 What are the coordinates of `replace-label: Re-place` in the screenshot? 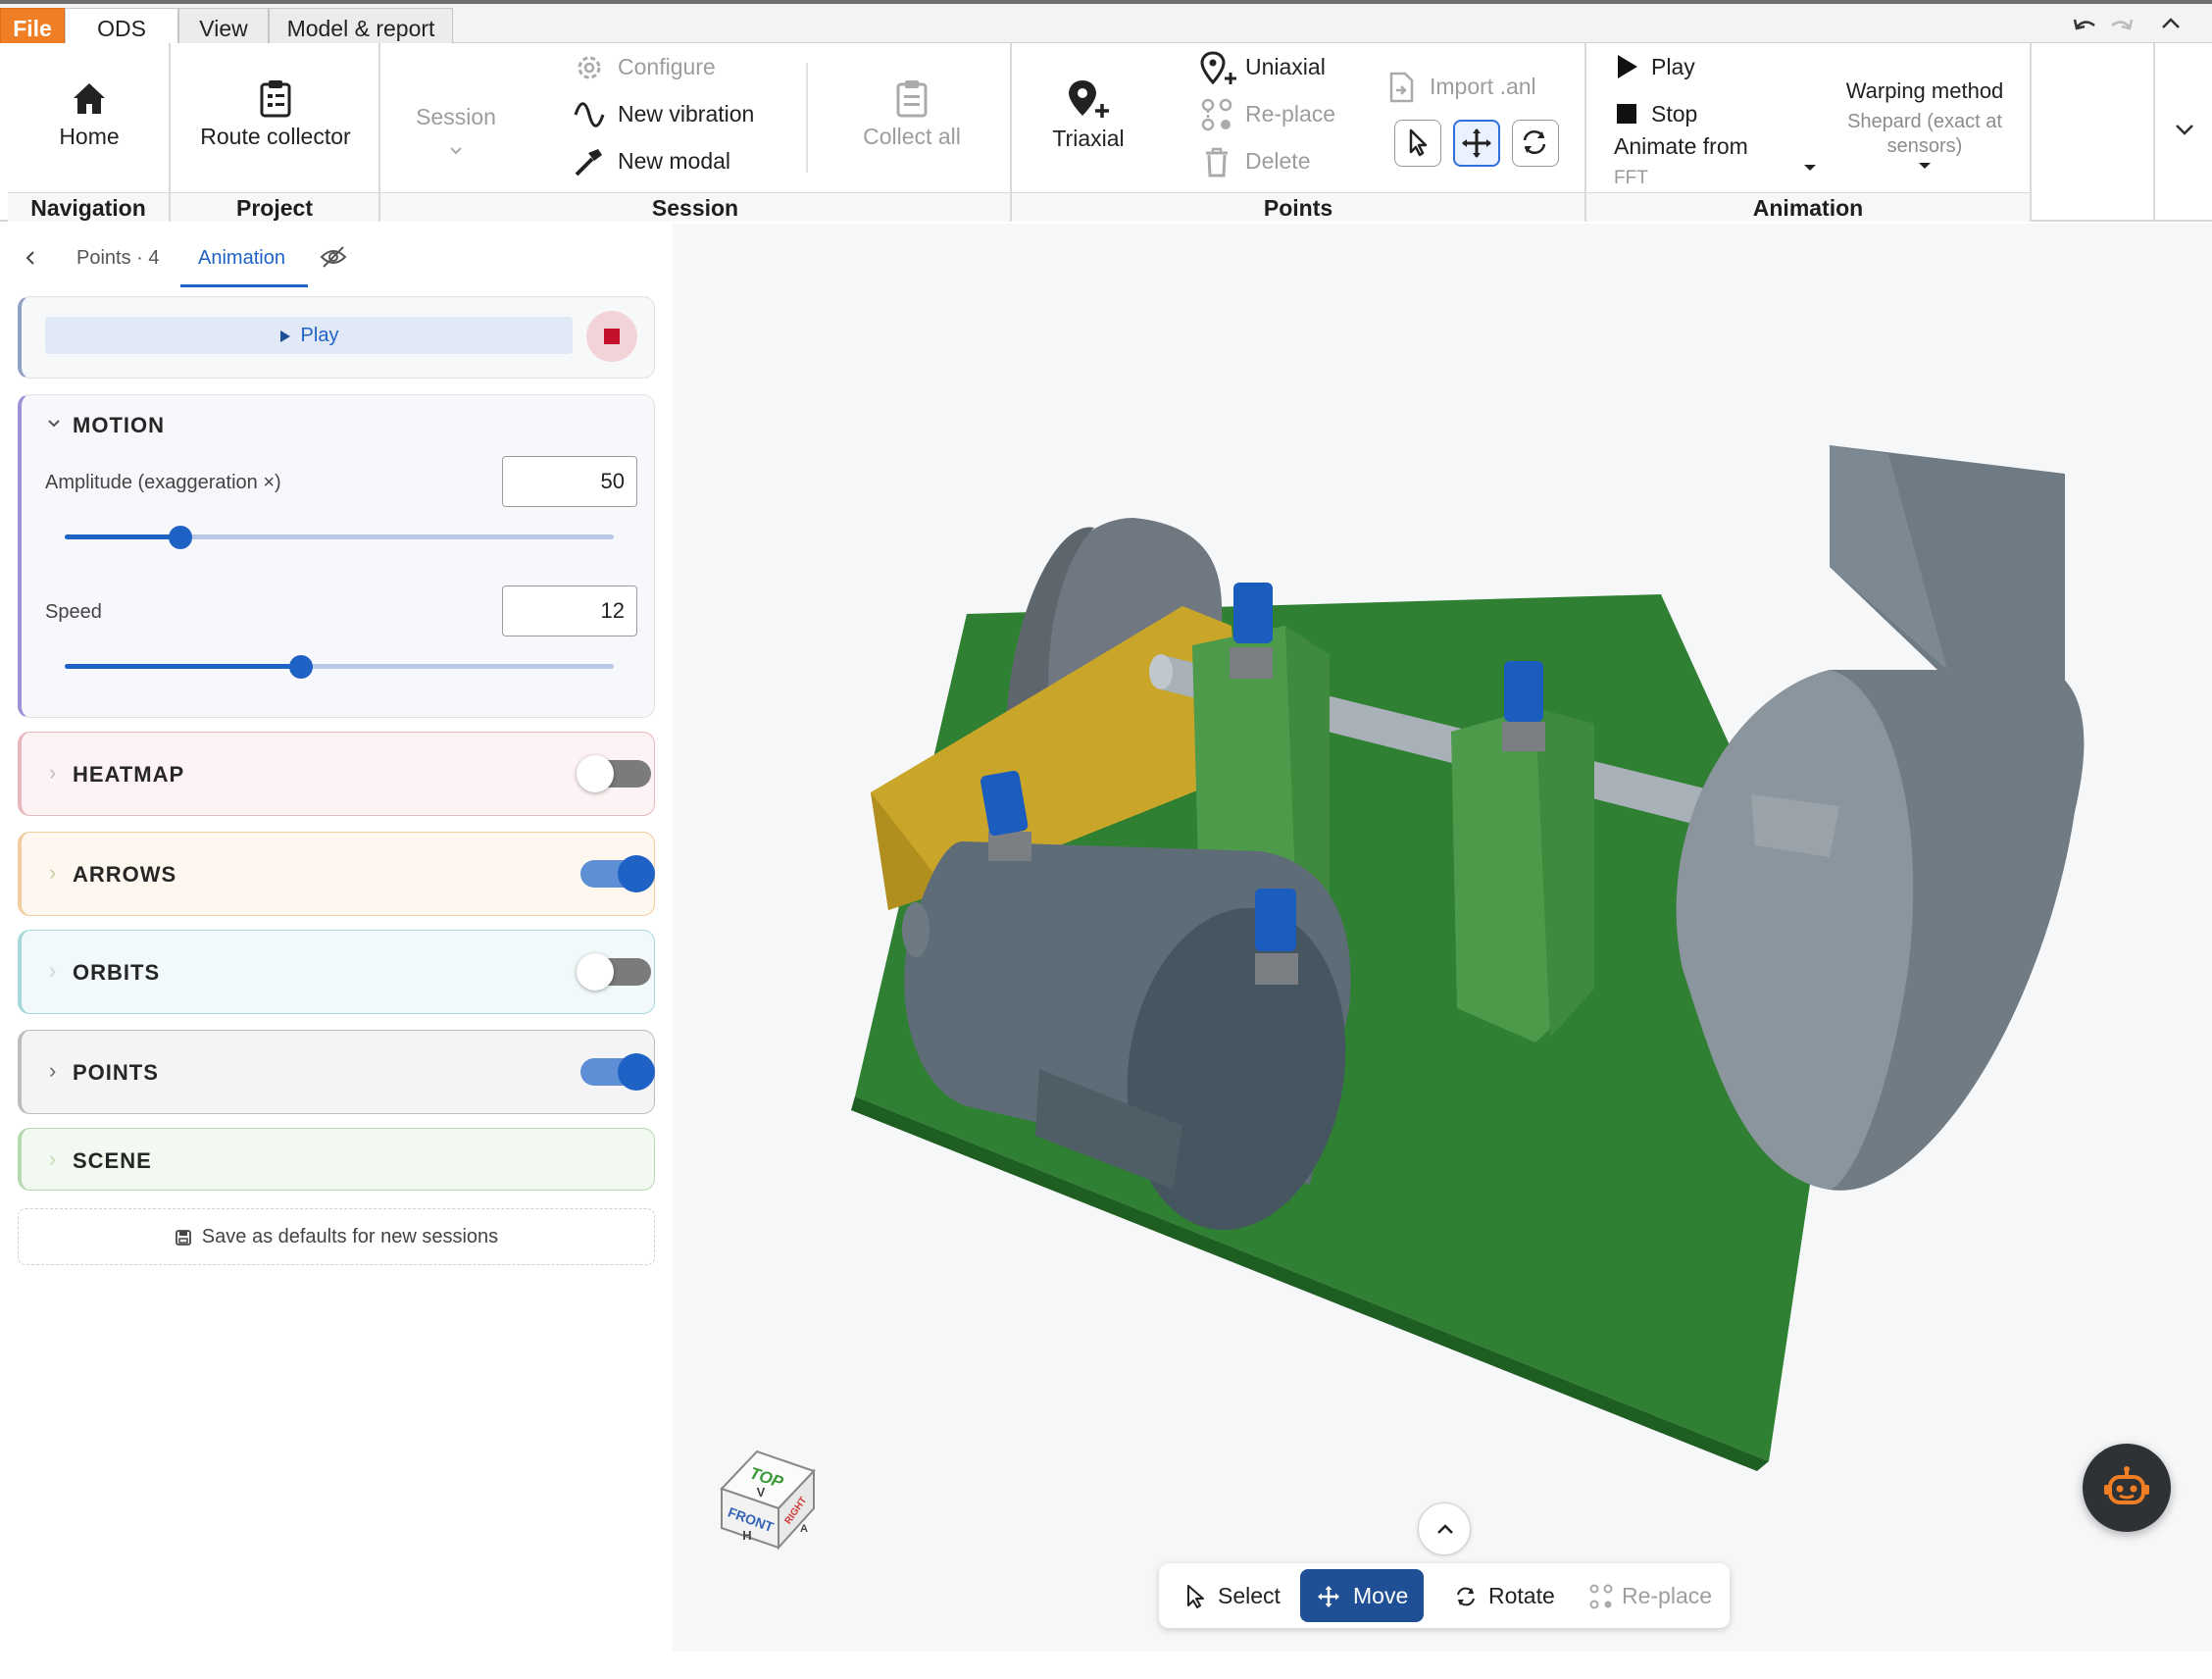 It's located at (1290, 114).